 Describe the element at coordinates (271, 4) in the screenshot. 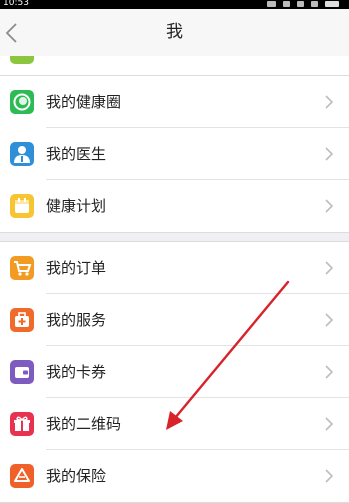

I see `notification-icon` at that location.